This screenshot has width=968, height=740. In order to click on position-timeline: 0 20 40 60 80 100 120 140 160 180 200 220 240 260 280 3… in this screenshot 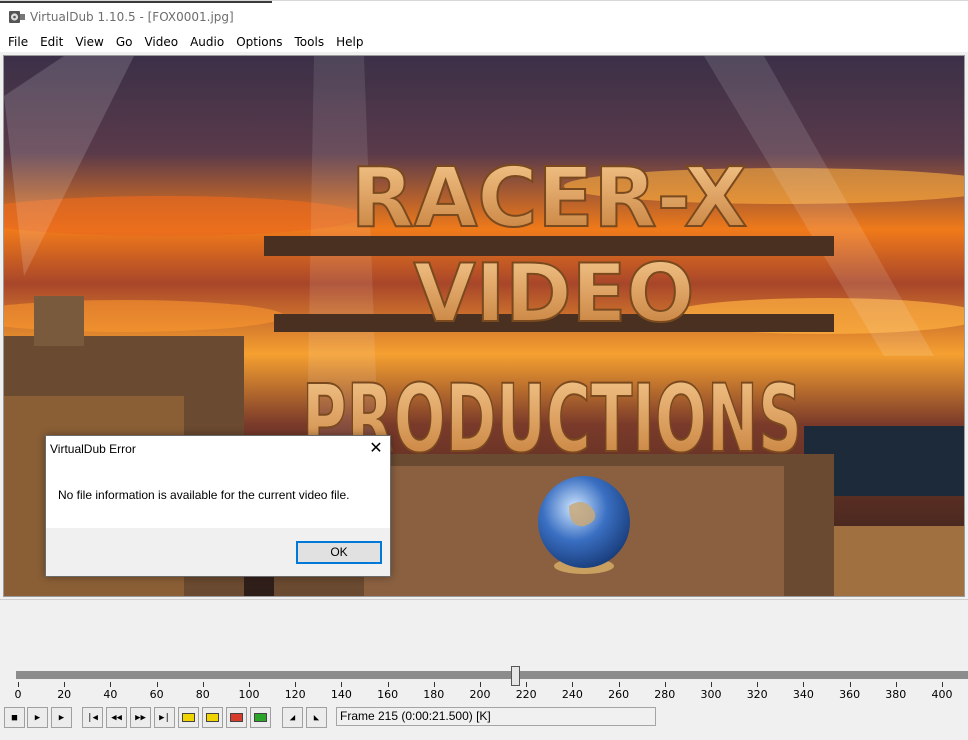, I will do `click(484, 683)`.